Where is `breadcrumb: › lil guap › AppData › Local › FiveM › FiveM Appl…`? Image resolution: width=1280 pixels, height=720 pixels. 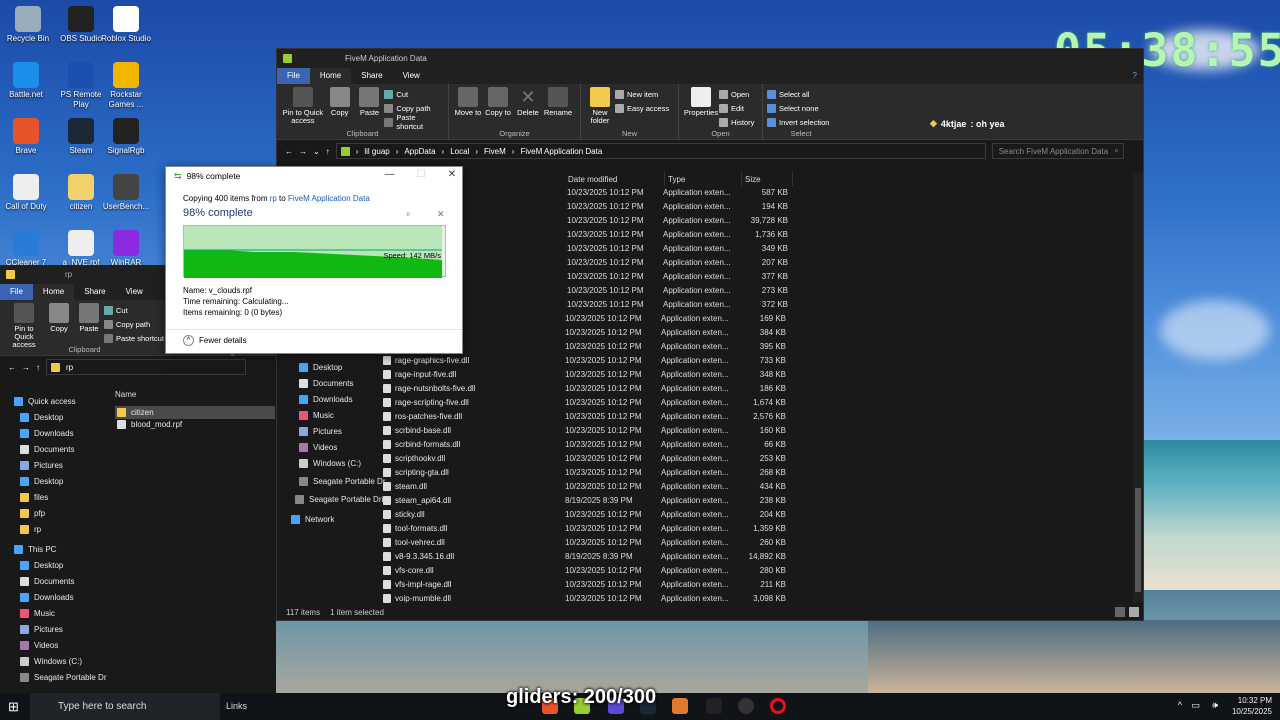 breadcrumb: › lil guap › AppData › Local › FiveM › FiveM Appl… is located at coordinates (660, 151).